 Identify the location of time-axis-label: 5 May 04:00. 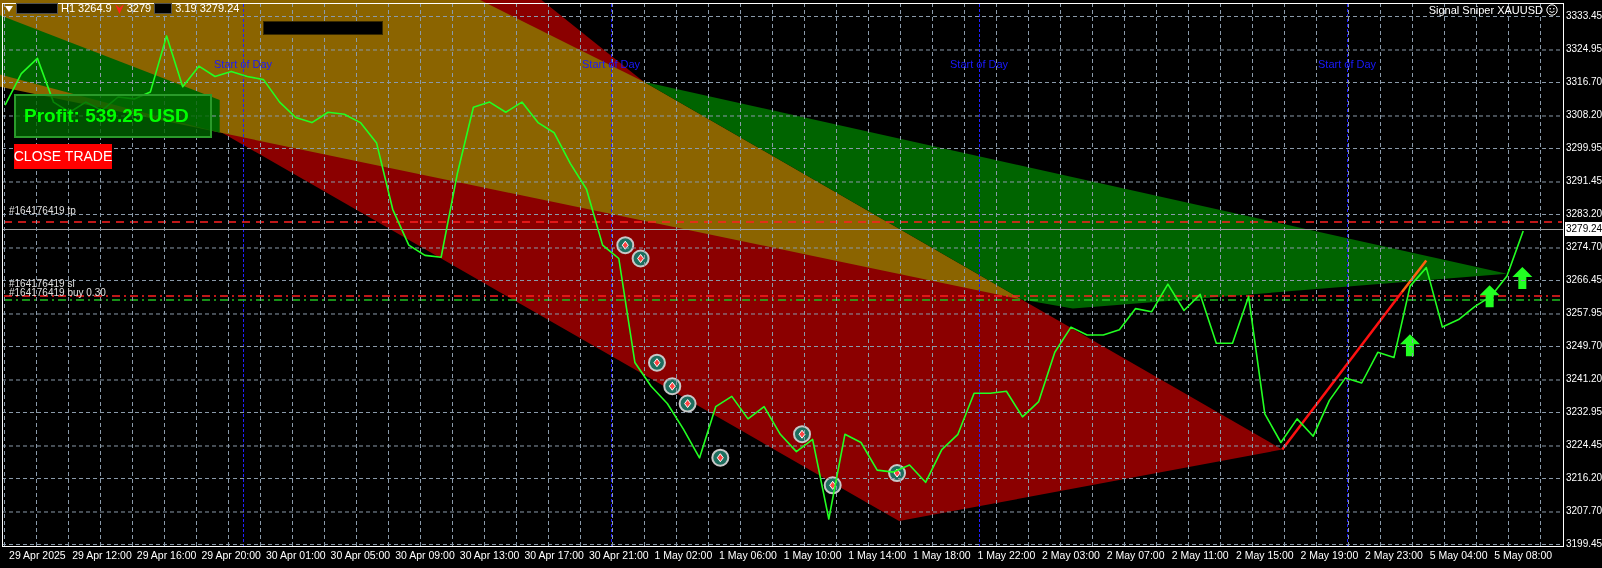
(1458, 555).